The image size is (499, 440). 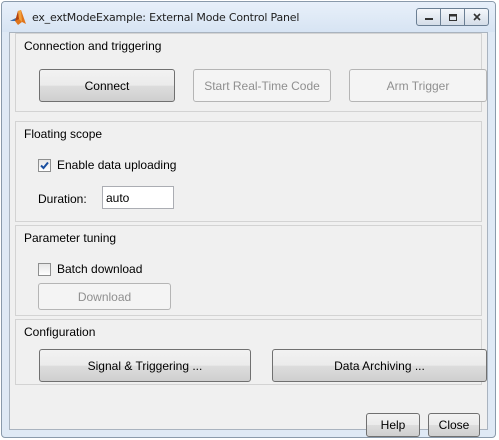 What do you see at coordinates (63, 134) in the screenshot?
I see `floating-scope-group-title: Floating scope` at bounding box center [63, 134].